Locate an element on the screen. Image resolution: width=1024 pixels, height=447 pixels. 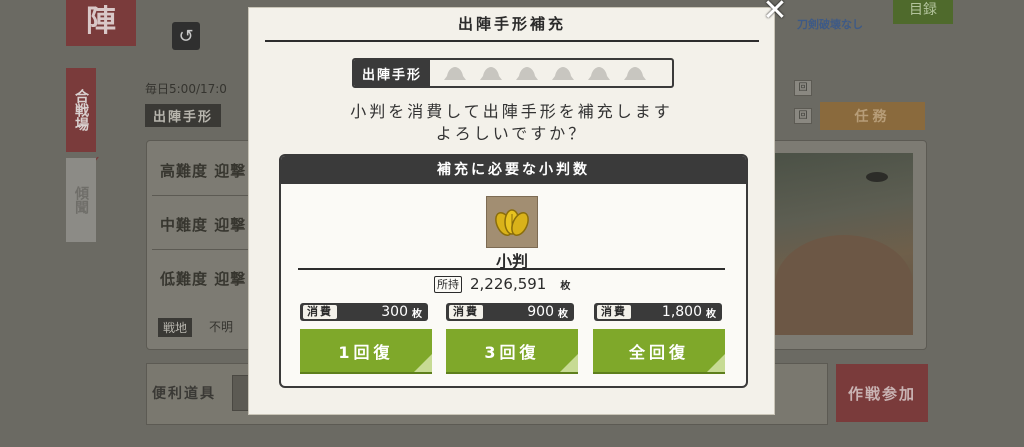
cost-chip-3: 消費 900 枚 is located at coordinates (510, 312).